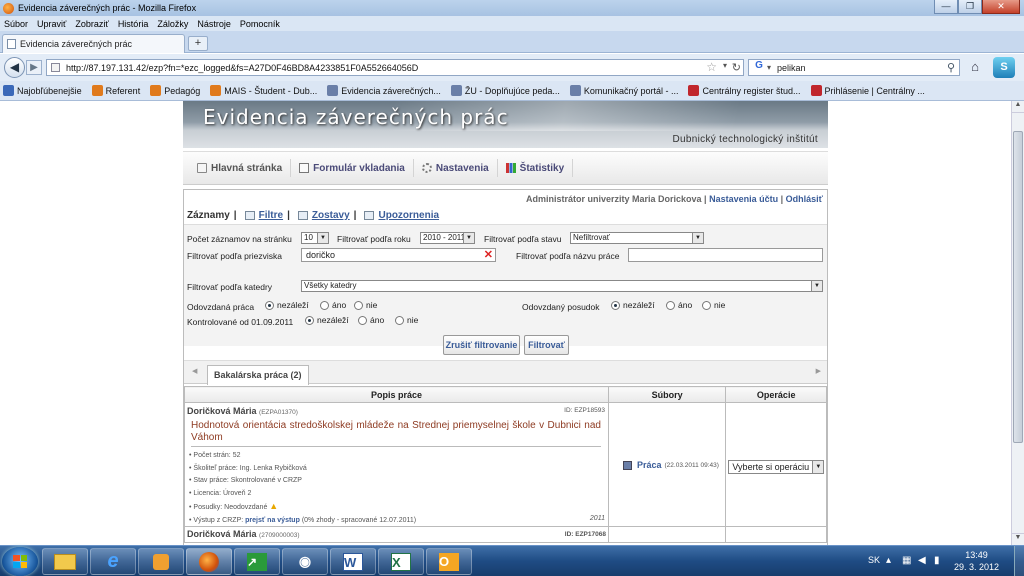  I want to click on url-dropdown-icon: ▾, so click(725, 65).